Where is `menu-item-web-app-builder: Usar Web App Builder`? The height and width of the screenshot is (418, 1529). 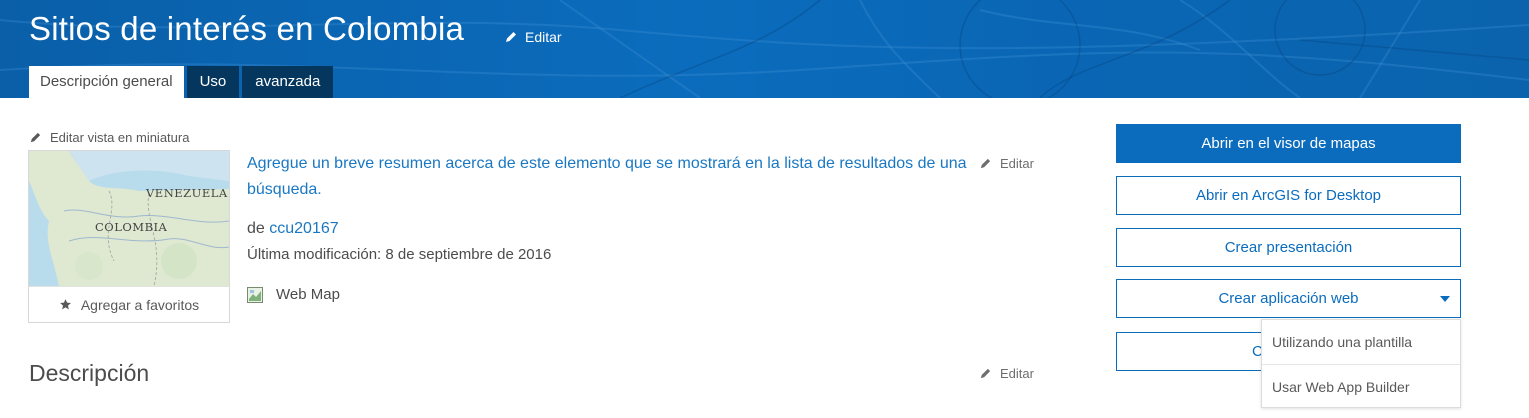 menu-item-web-app-builder: Usar Web App Builder is located at coordinates (1361, 386).